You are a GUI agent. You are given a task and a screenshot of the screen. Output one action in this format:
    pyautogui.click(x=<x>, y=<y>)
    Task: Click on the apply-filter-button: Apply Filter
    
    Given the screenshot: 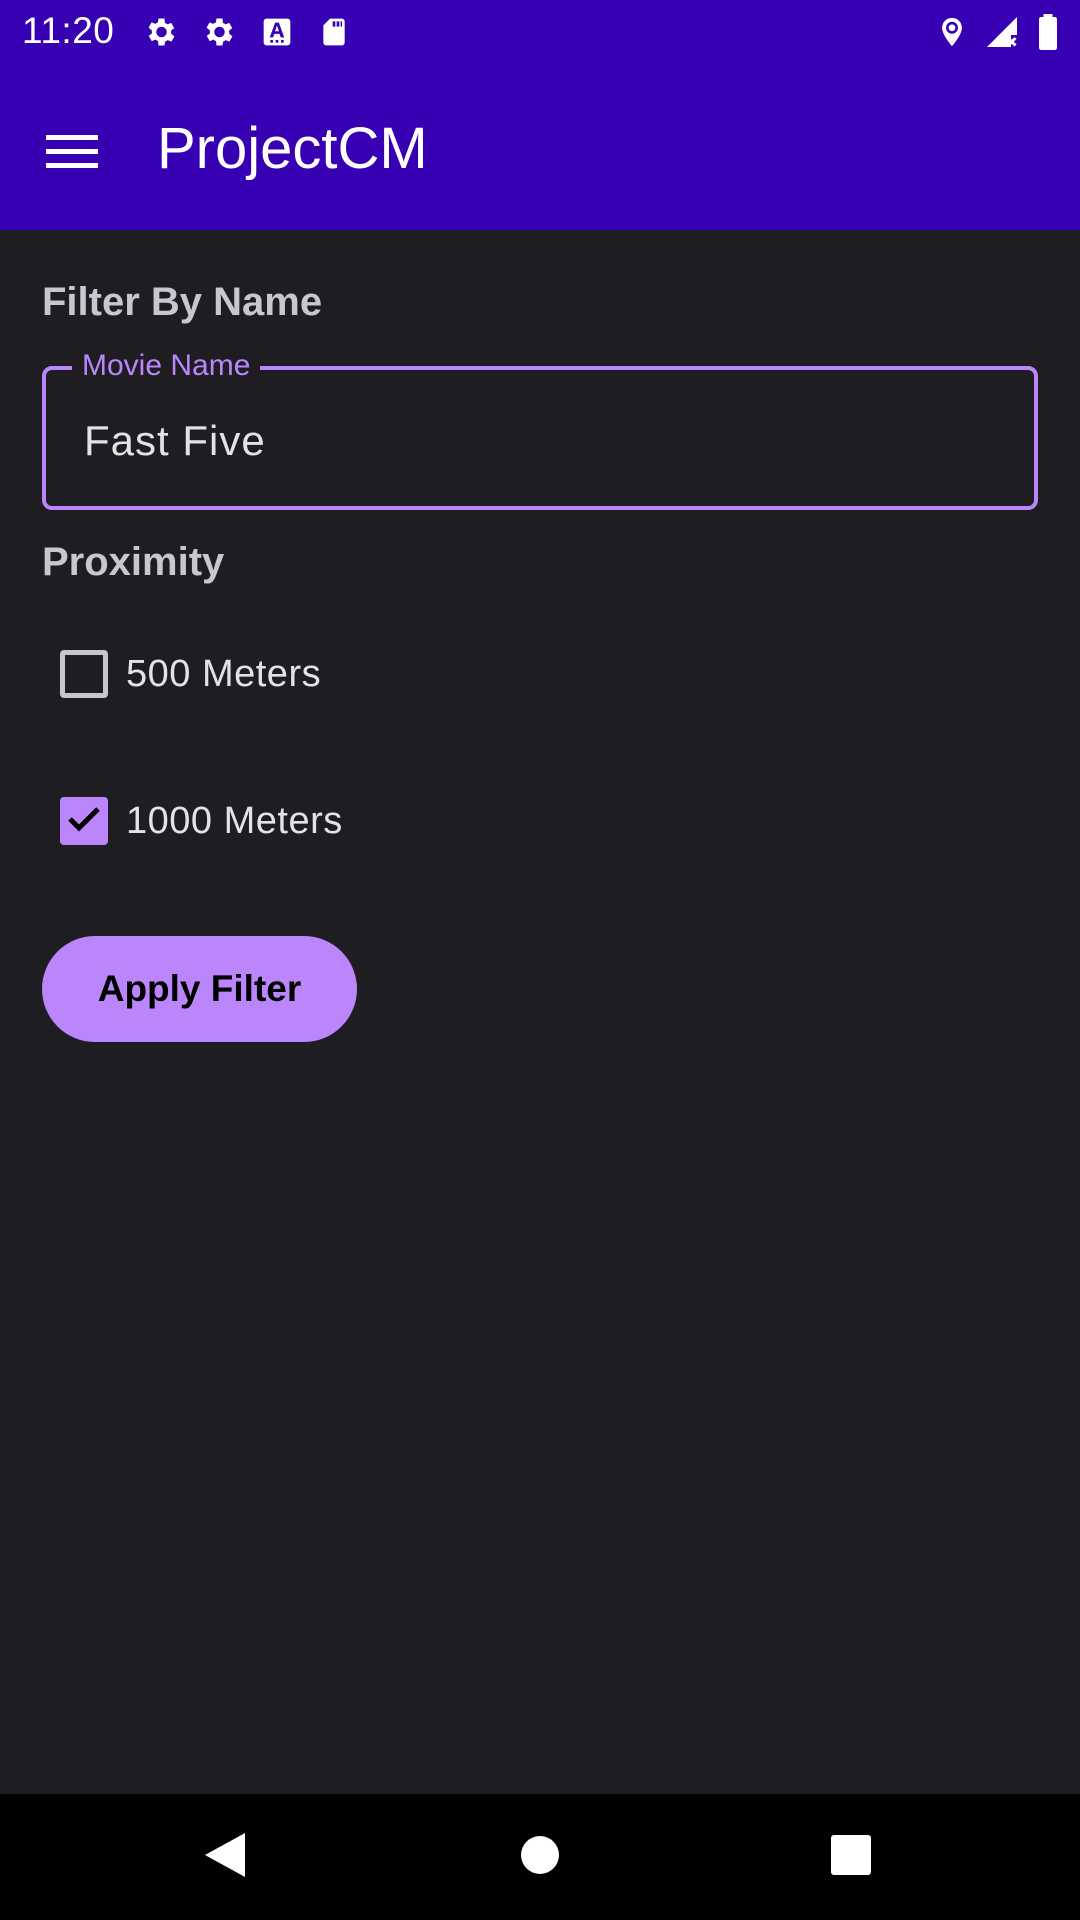 What is the action you would take?
    pyautogui.click(x=199, y=989)
    